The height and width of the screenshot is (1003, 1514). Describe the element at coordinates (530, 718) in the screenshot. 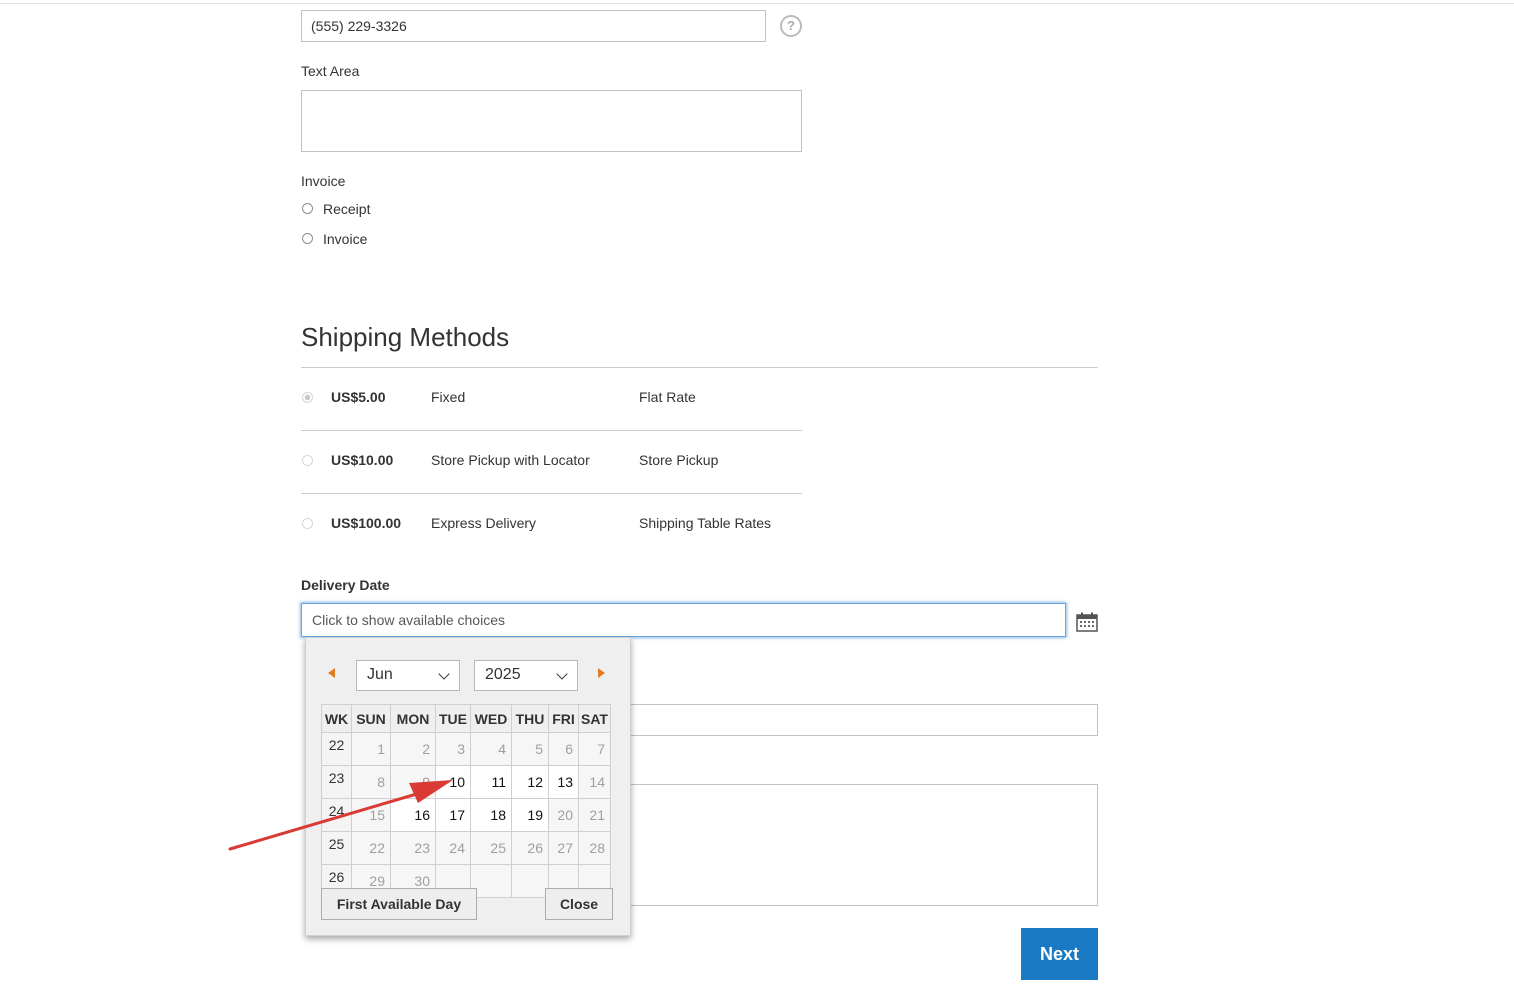

I see `weekday-header: THU` at that location.